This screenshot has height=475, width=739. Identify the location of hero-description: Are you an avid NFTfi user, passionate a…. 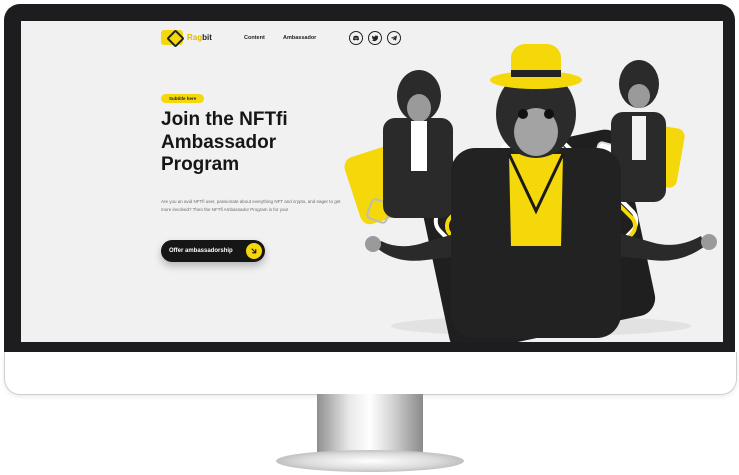
(251, 205).